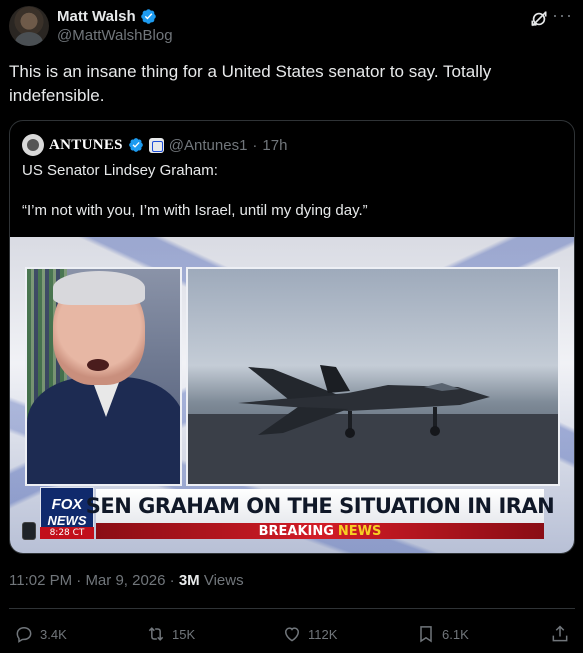 This screenshot has height=653, width=583. I want to click on headline-text: SEN GRAHAM ON THE SITUATION IN IRAN, so click(320, 506).